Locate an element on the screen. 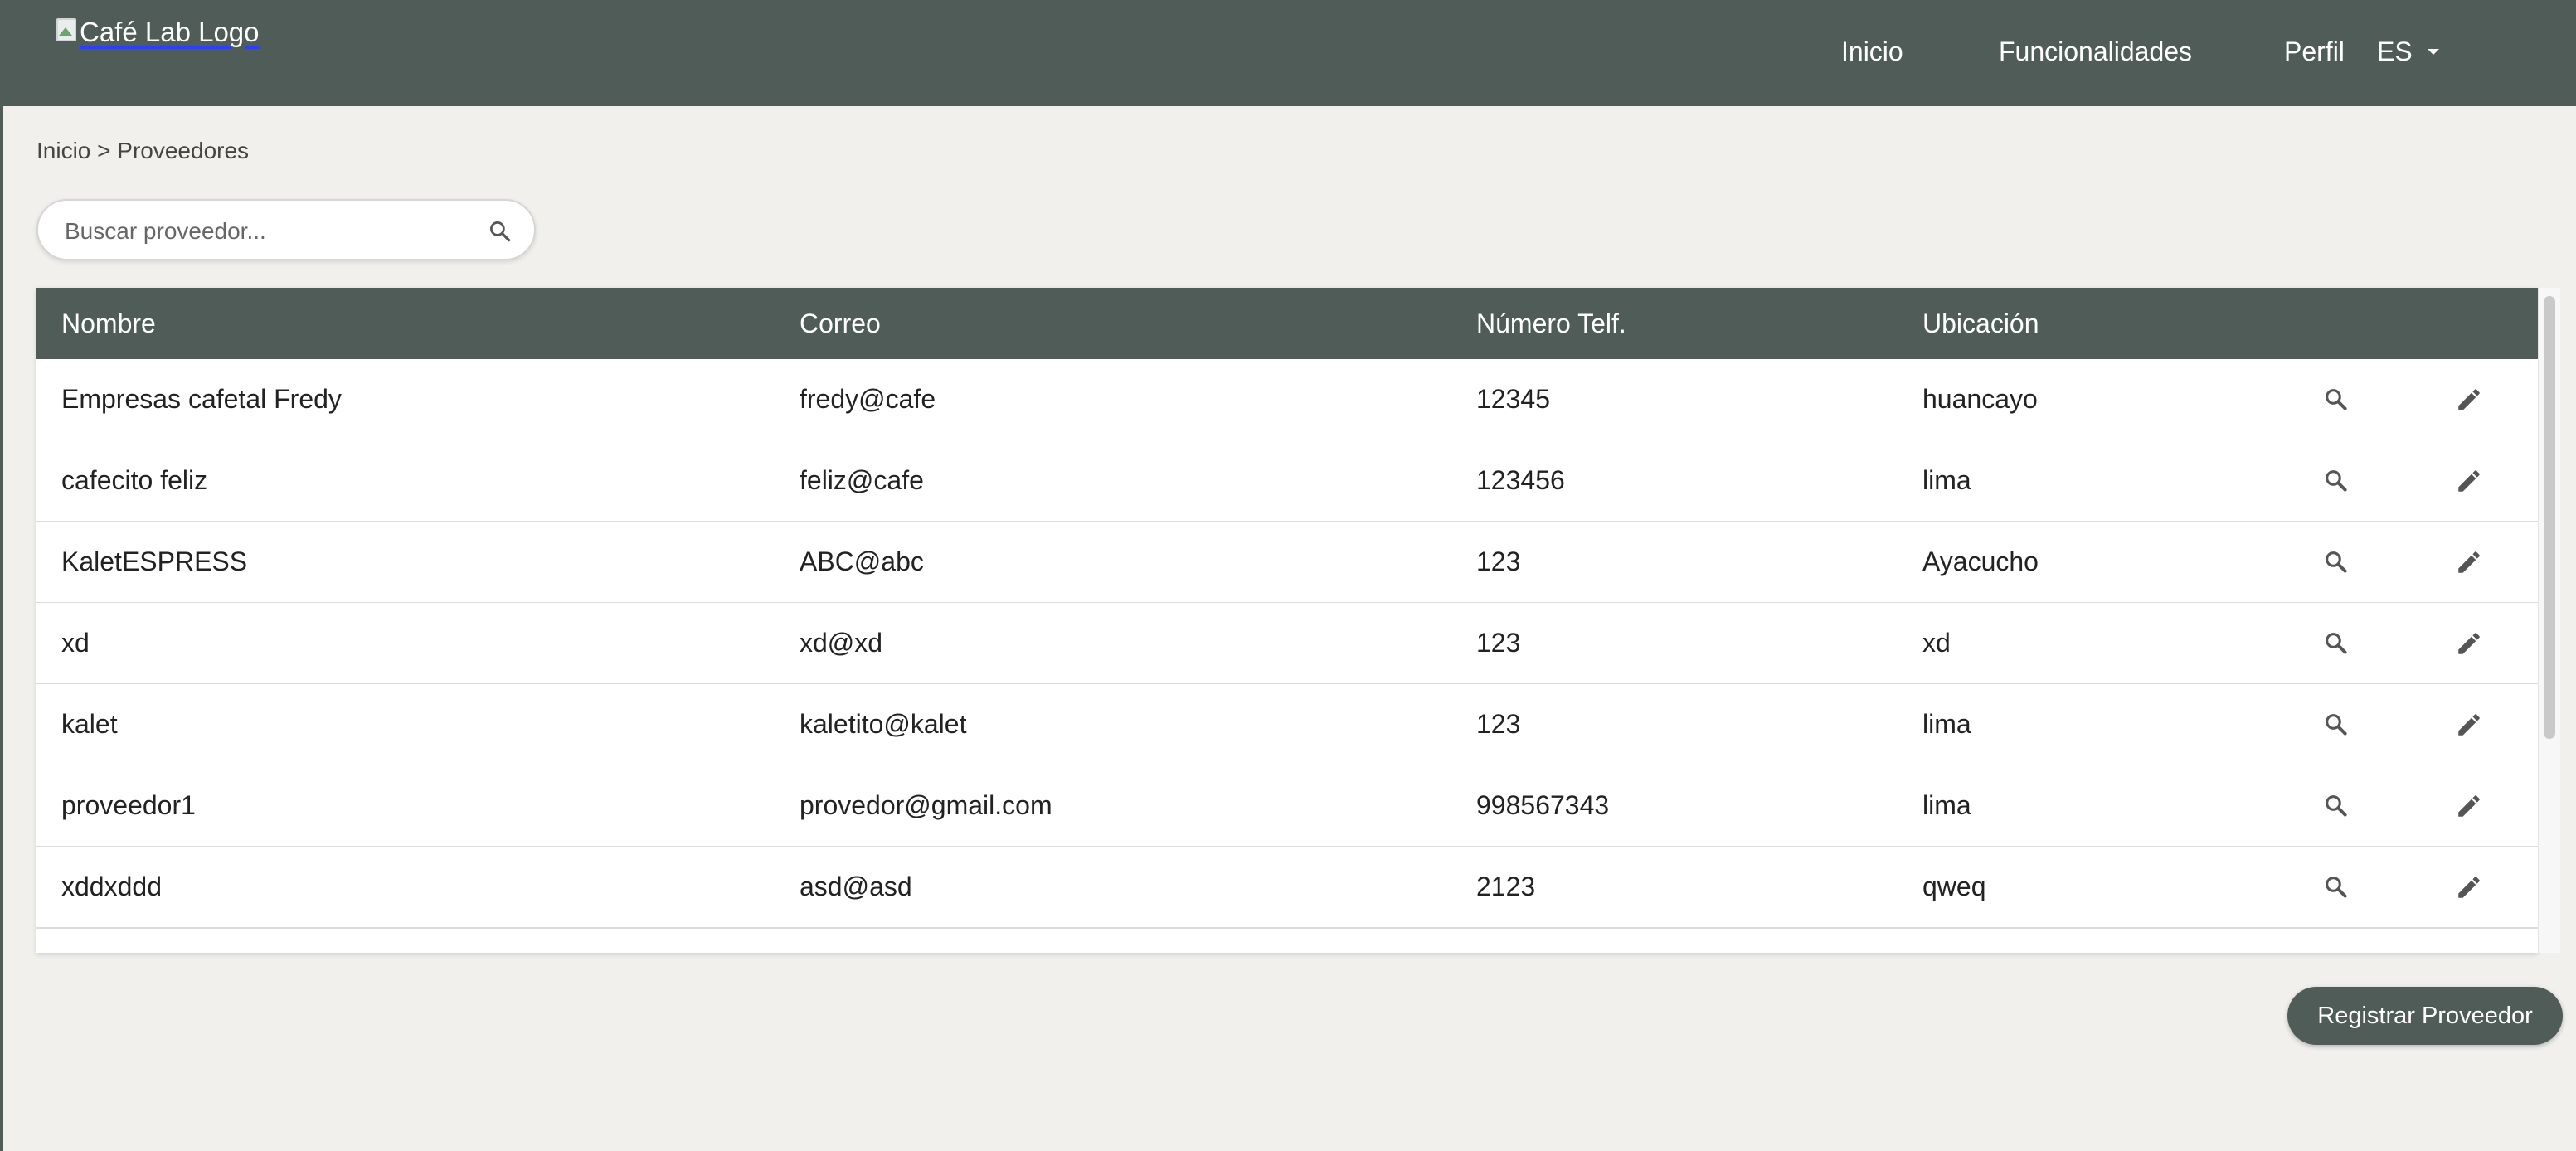 This screenshot has width=2576, height=1151. brand-logo: Café Lab Logo is located at coordinates (158, 32).